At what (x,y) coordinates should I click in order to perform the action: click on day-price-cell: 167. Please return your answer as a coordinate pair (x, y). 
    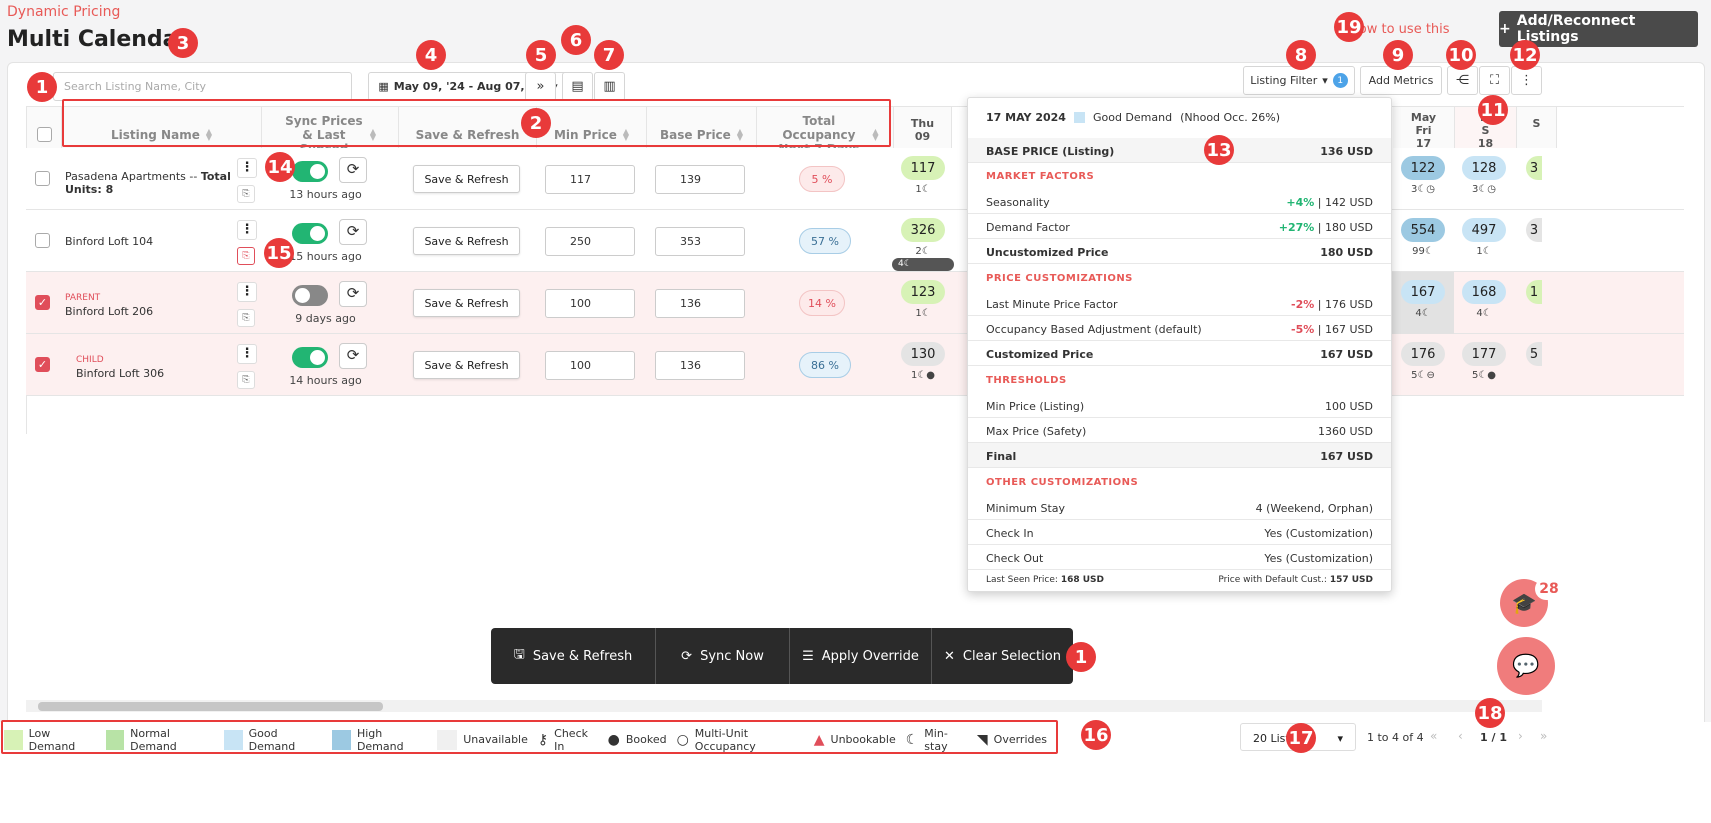
    Looking at the image, I should click on (1423, 292).